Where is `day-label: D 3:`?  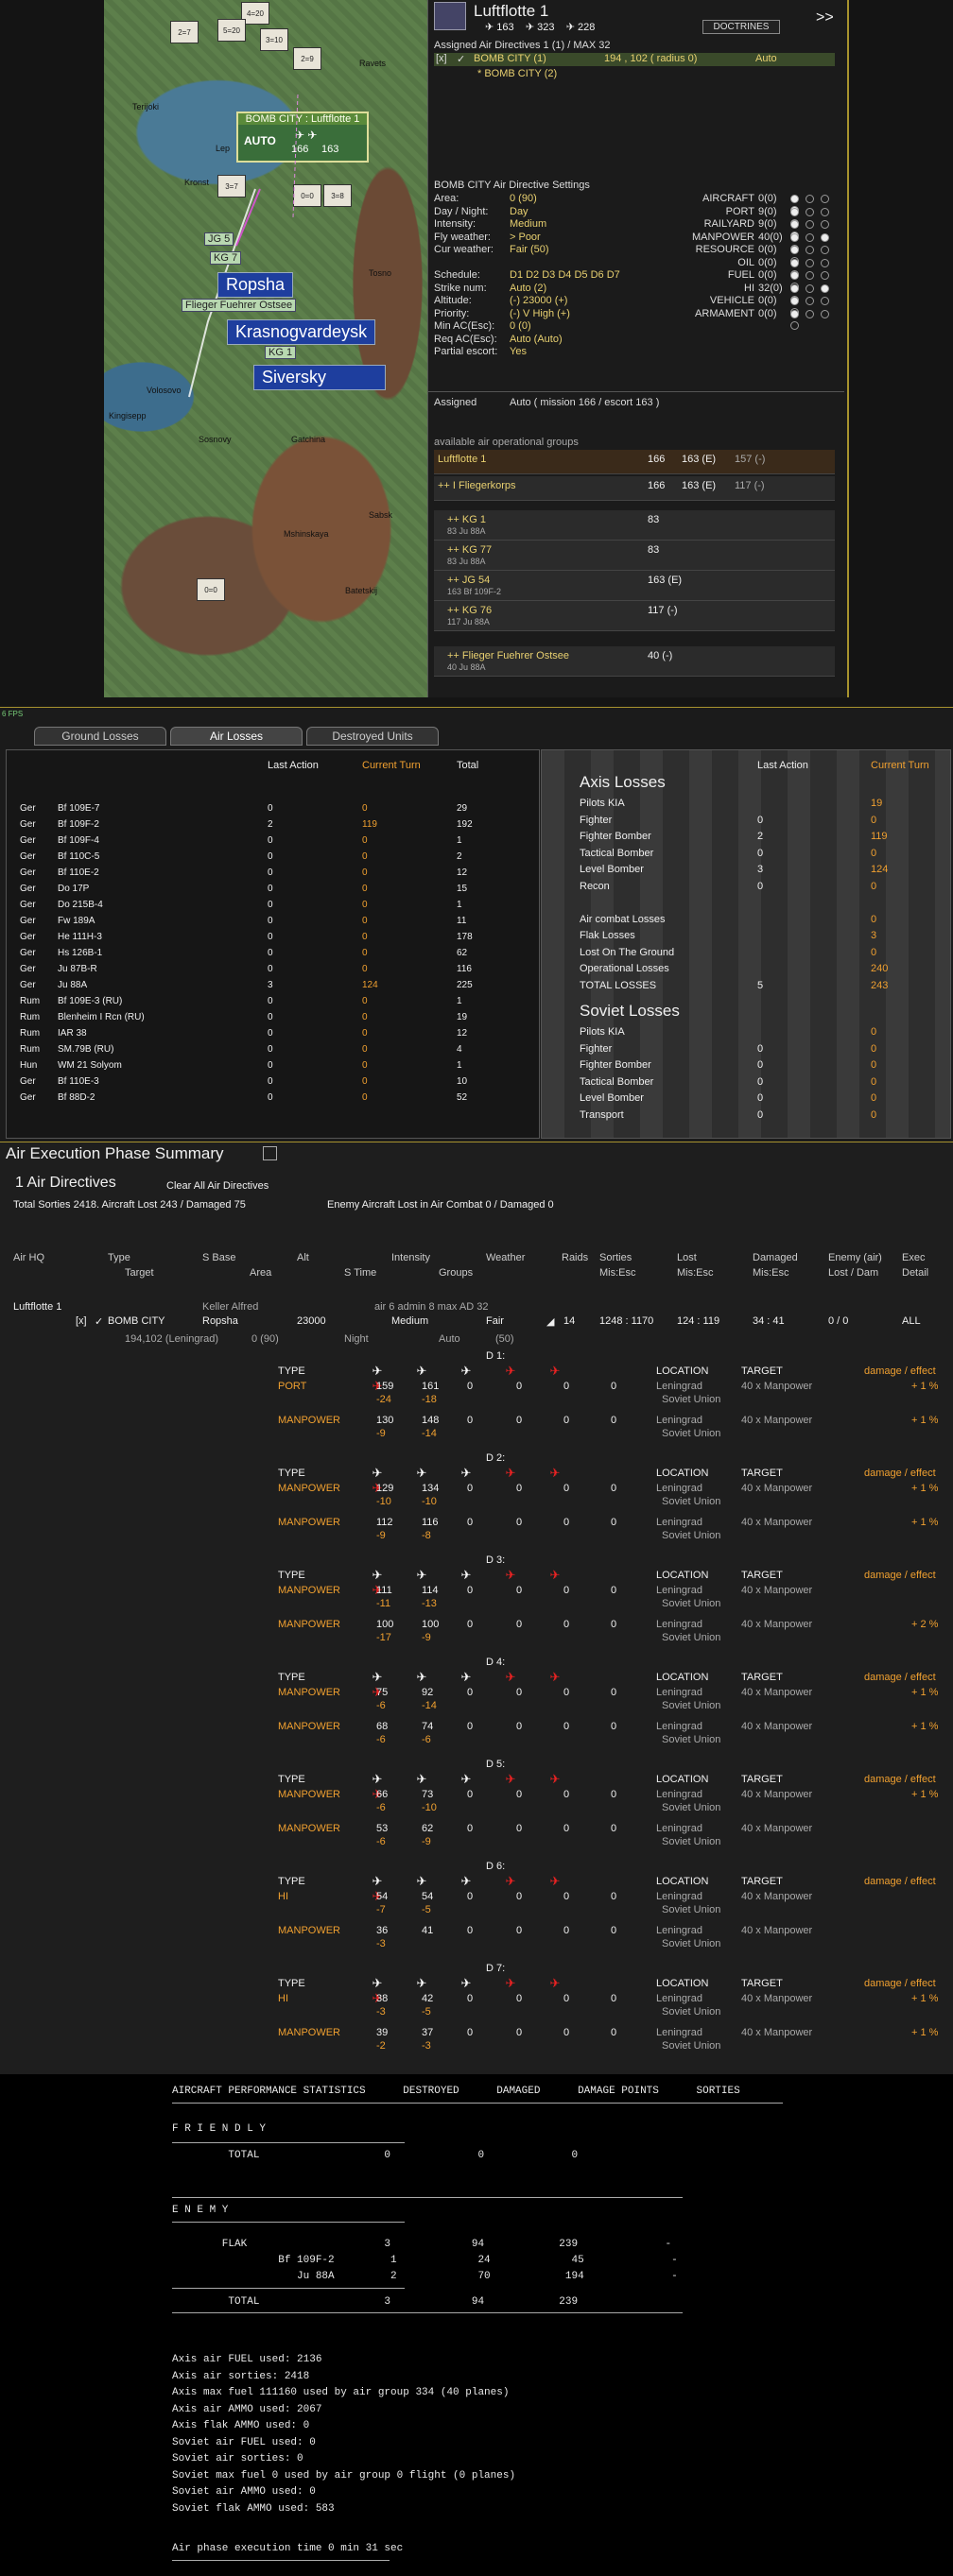
day-label: D 3: is located at coordinates (496, 1560).